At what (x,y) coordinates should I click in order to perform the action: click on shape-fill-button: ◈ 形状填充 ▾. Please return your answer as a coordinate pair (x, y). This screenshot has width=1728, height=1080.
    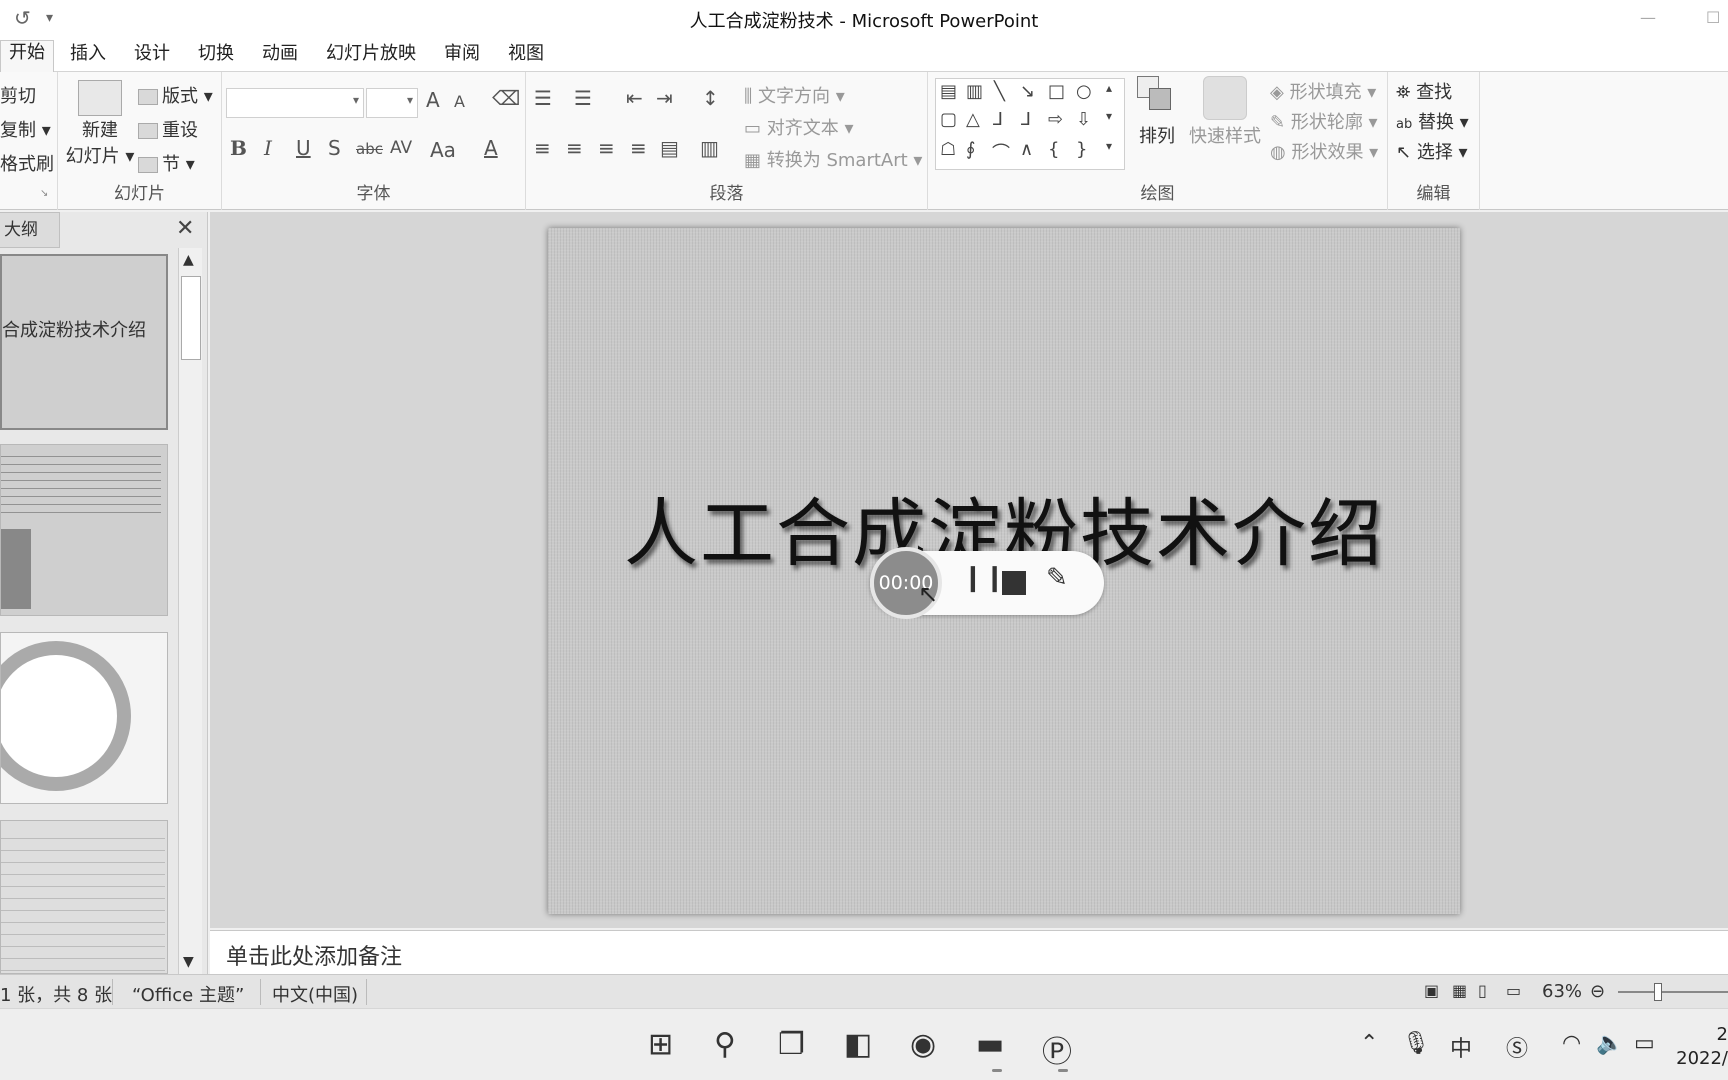
    Looking at the image, I should click on (1323, 91).